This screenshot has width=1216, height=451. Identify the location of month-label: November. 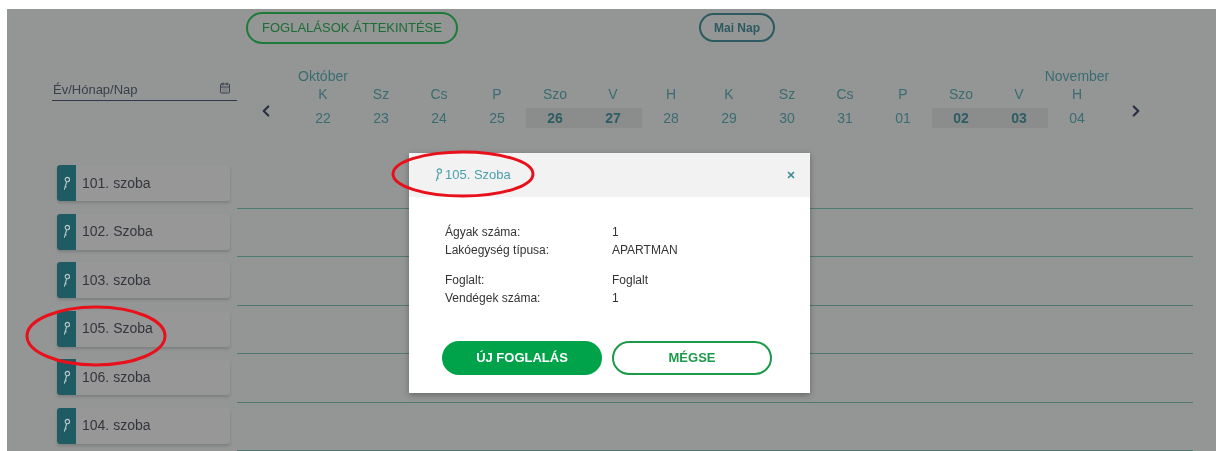
(1077, 76).